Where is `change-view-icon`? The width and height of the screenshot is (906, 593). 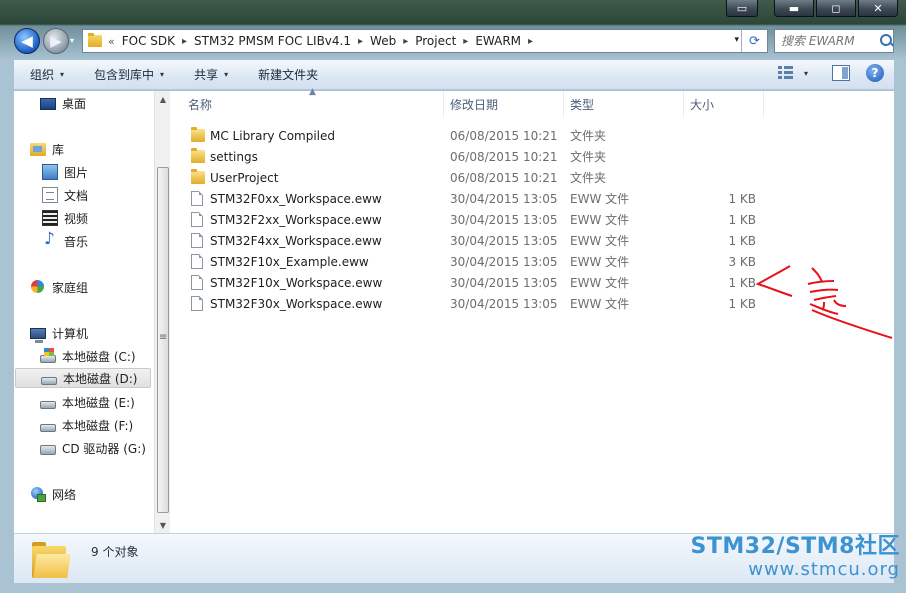
change-view-icon is located at coordinates (785, 73).